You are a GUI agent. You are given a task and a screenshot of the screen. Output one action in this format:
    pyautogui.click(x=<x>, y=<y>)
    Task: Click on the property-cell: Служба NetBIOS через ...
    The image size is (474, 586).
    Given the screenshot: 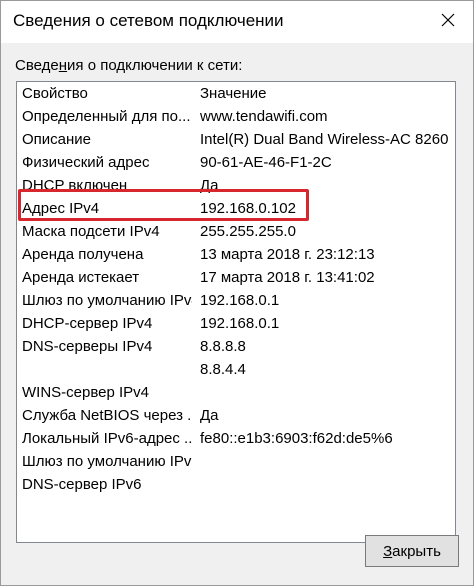 What is the action you would take?
    pyautogui.click(x=107, y=415)
    